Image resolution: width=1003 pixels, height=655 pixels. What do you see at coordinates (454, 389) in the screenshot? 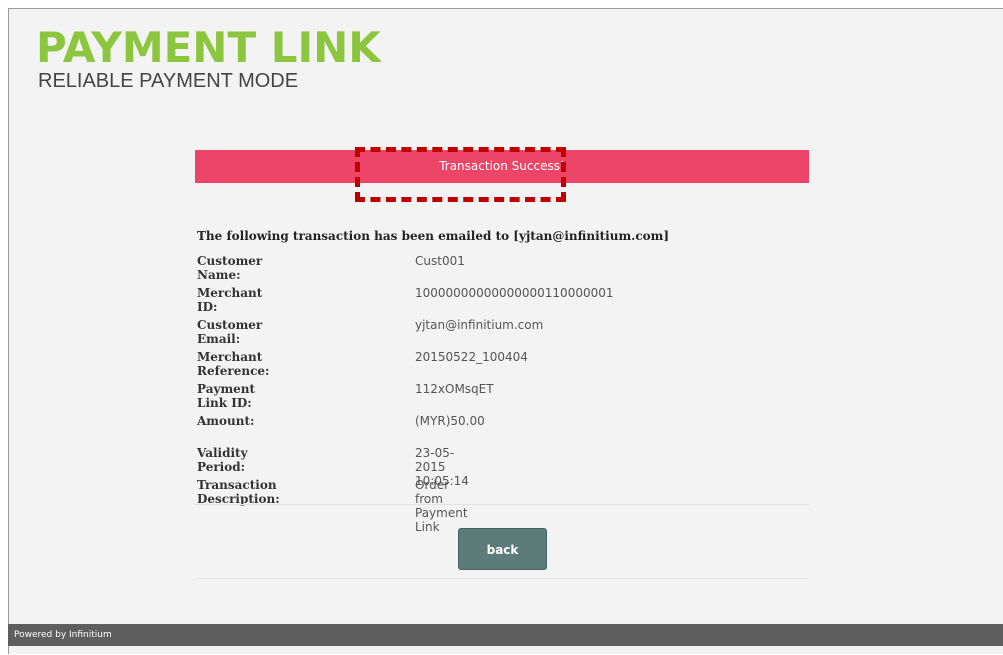
I see `detail-value: 112xOMsqET` at bounding box center [454, 389].